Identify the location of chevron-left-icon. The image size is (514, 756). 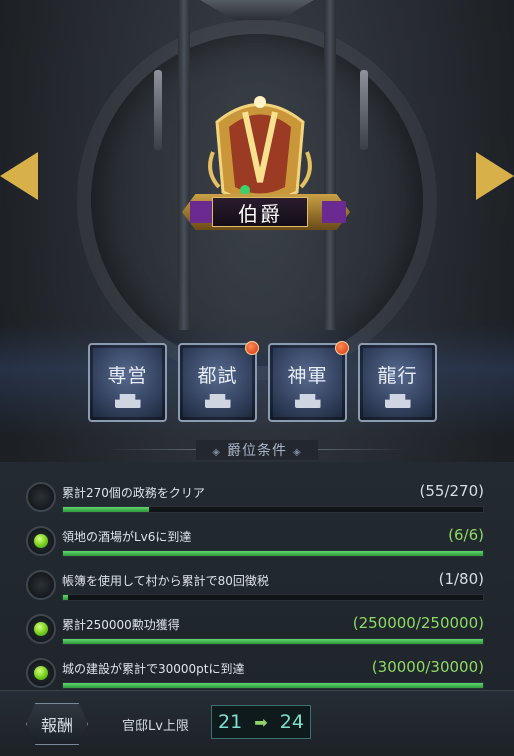
(19, 176).